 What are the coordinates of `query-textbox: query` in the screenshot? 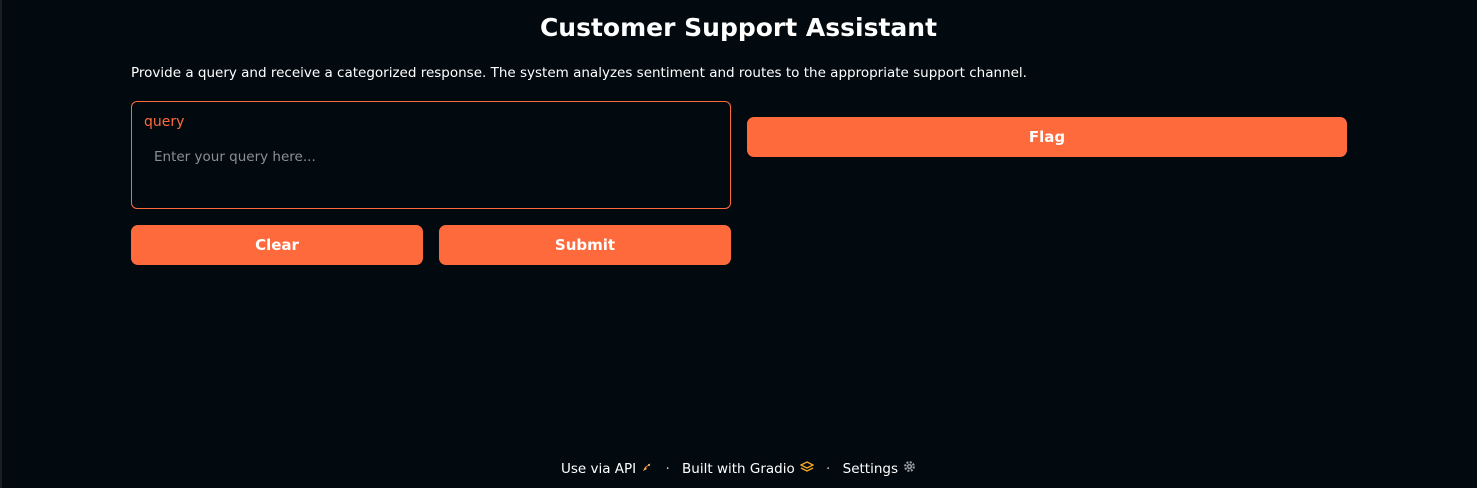 It's located at (431, 155).